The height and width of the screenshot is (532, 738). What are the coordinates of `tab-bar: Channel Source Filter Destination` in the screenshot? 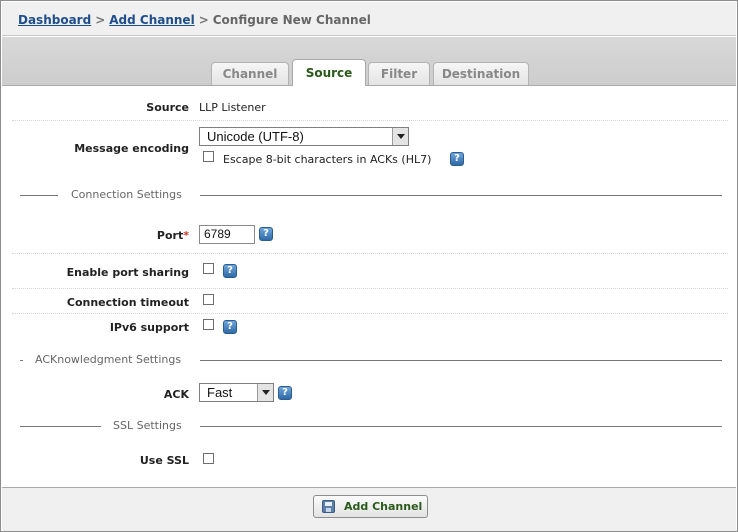 It's located at (369, 61).